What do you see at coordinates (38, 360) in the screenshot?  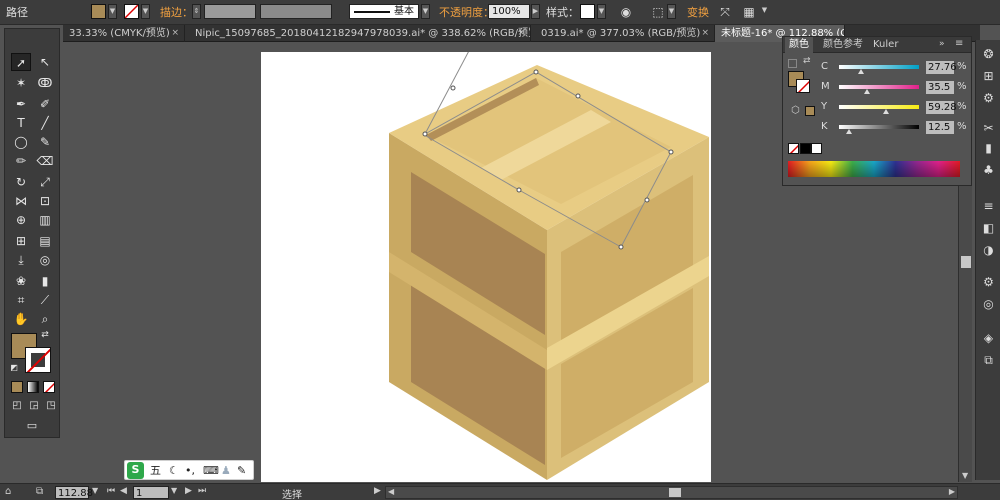 I see `stroke-color-box` at bounding box center [38, 360].